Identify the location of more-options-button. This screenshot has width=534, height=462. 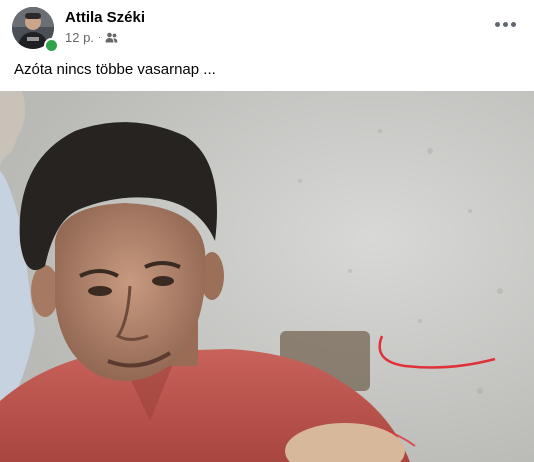
(505, 24).